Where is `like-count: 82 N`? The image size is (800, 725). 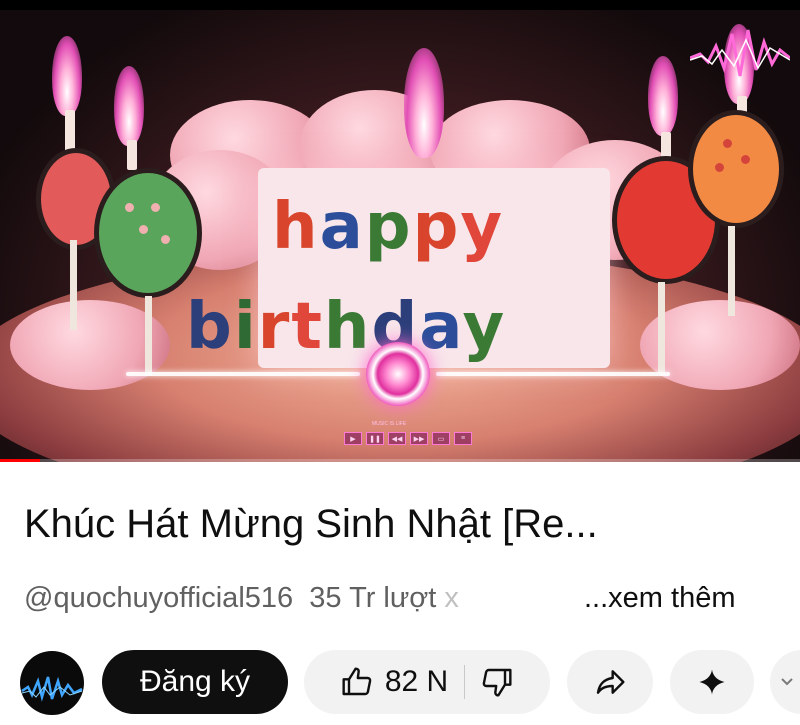 like-count: 82 N is located at coordinates (416, 681).